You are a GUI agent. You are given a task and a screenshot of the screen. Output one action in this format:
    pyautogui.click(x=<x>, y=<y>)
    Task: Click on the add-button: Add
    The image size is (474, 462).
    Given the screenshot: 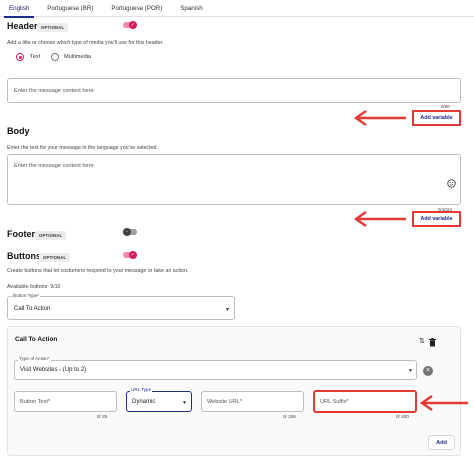 What is the action you would take?
    pyautogui.click(x=441, y=442)
    